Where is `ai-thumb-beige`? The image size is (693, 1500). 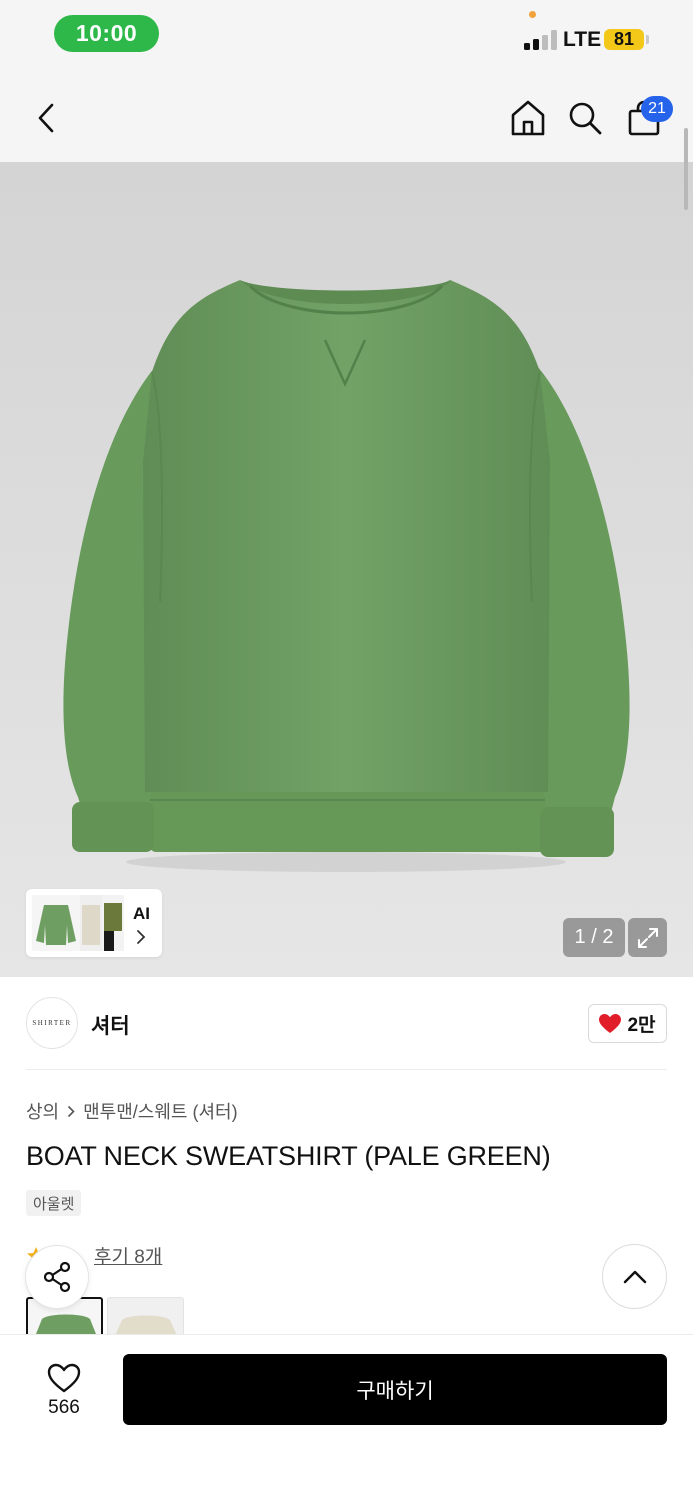 ai-thumb-beige is located at coordinates (91, 923).